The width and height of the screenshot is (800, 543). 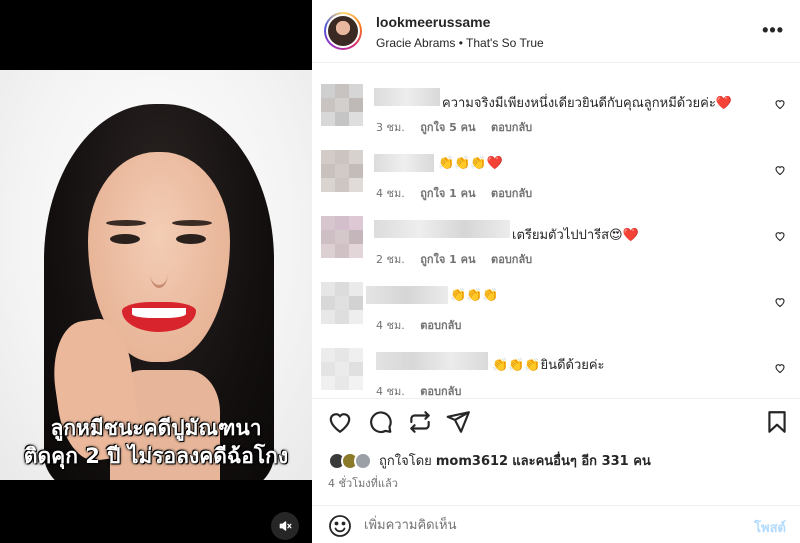 I want to click on add-comment-input, so click(x=554, y=525).